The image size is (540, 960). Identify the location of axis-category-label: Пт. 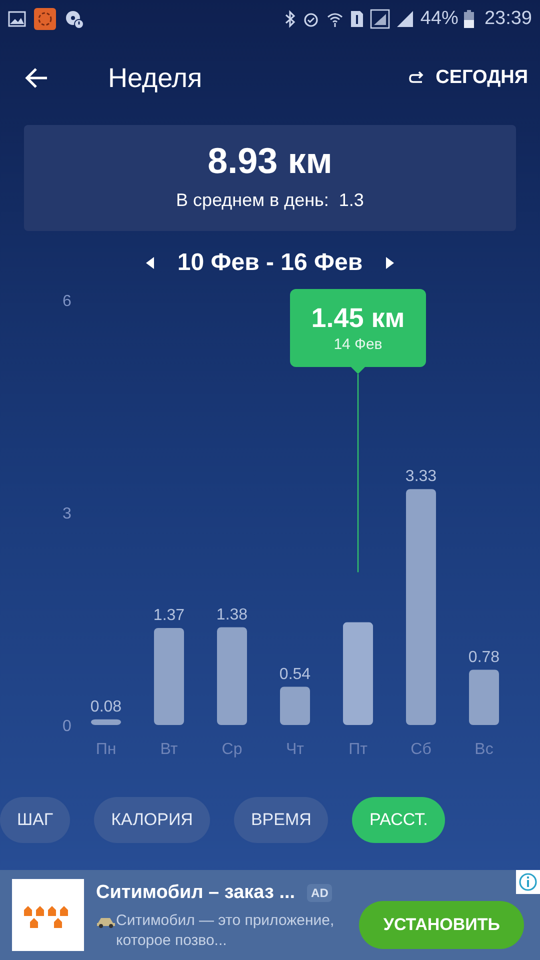
(358, 749).